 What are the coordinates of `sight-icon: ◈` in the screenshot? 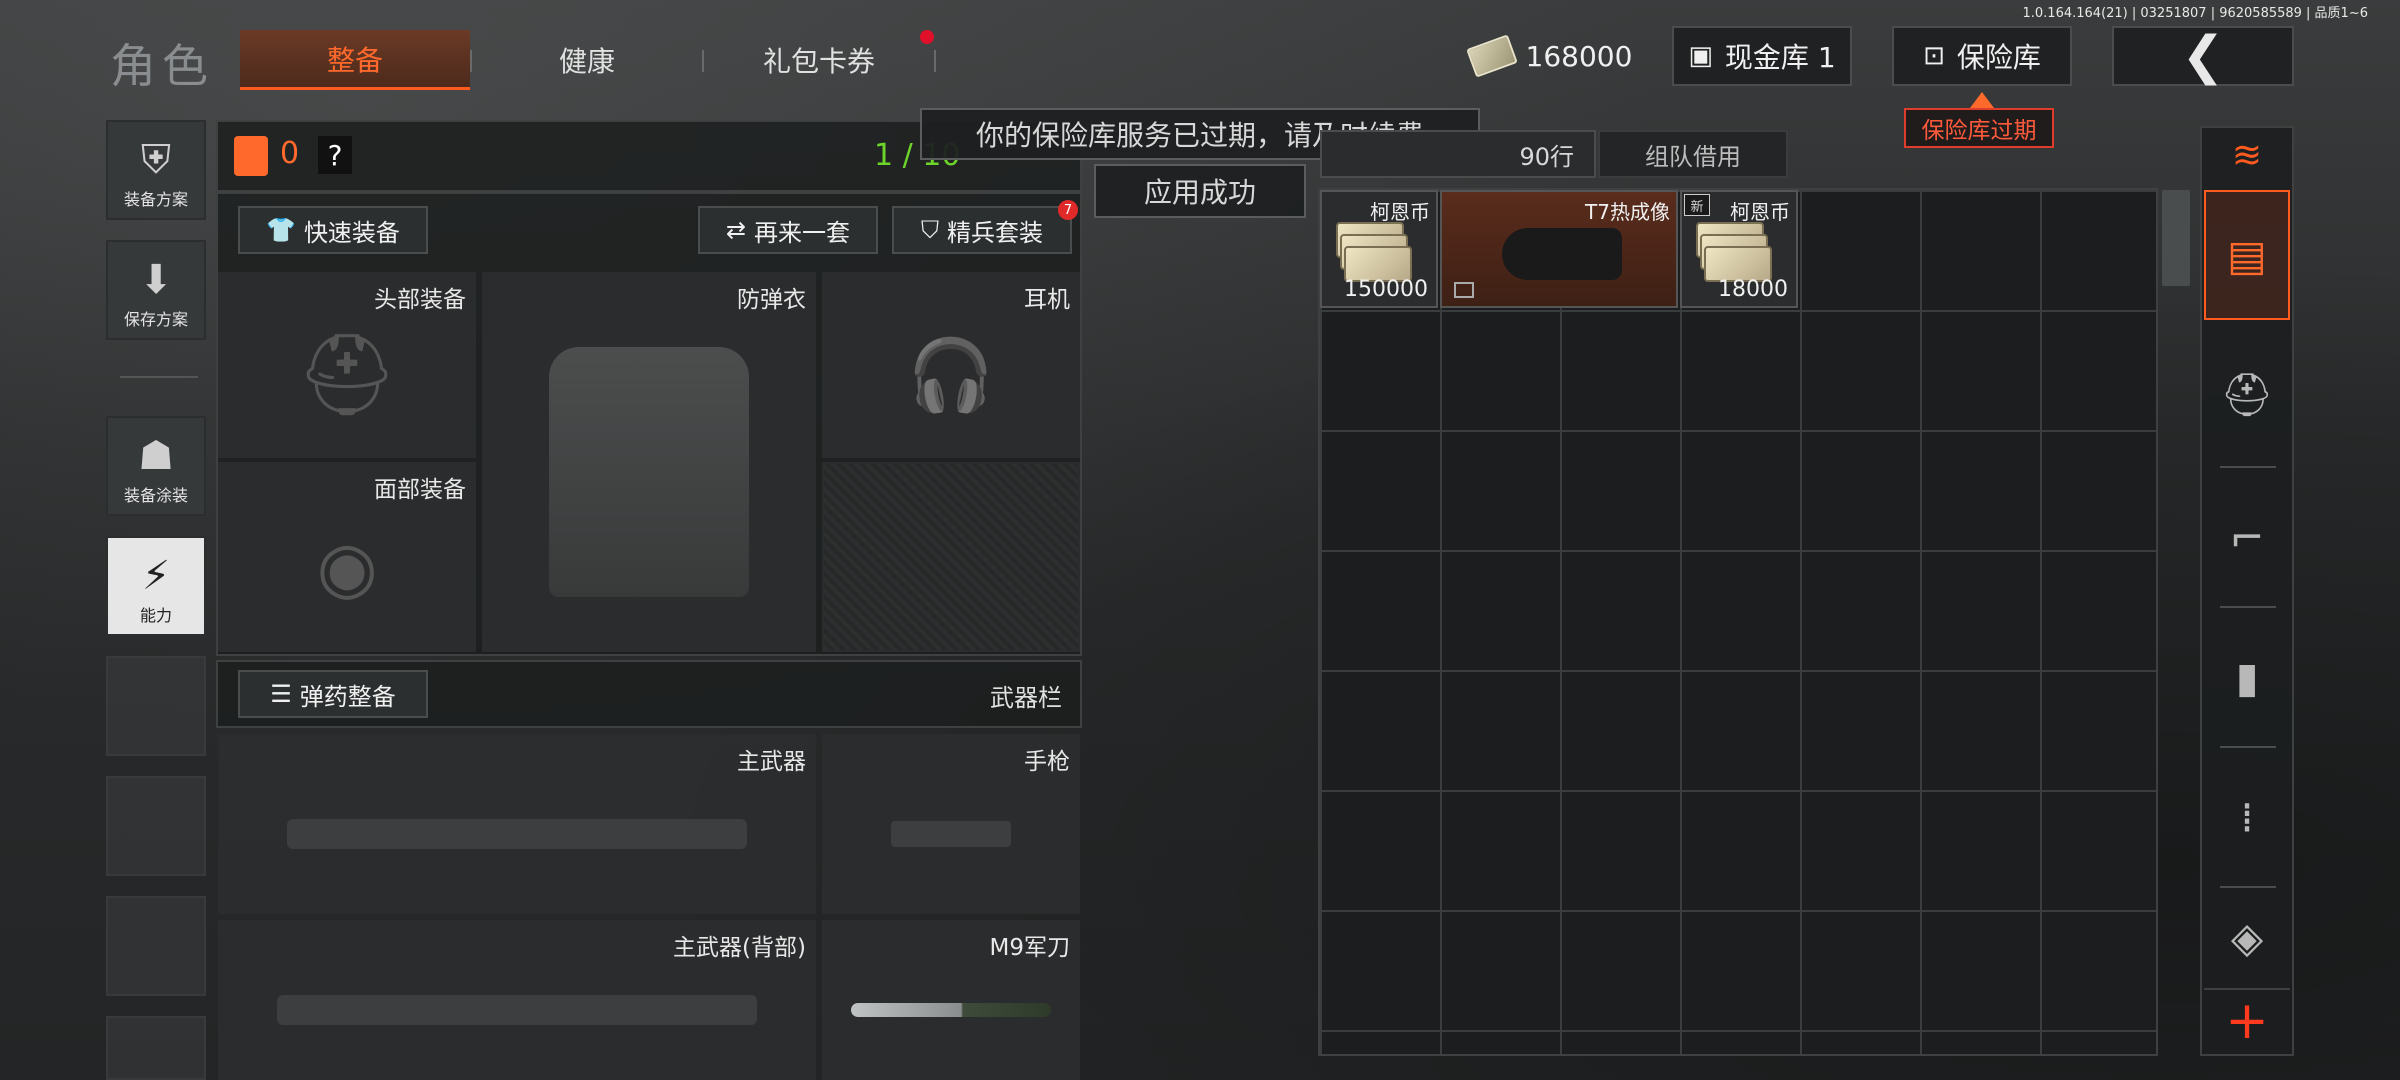 It's located at (2247, 937).